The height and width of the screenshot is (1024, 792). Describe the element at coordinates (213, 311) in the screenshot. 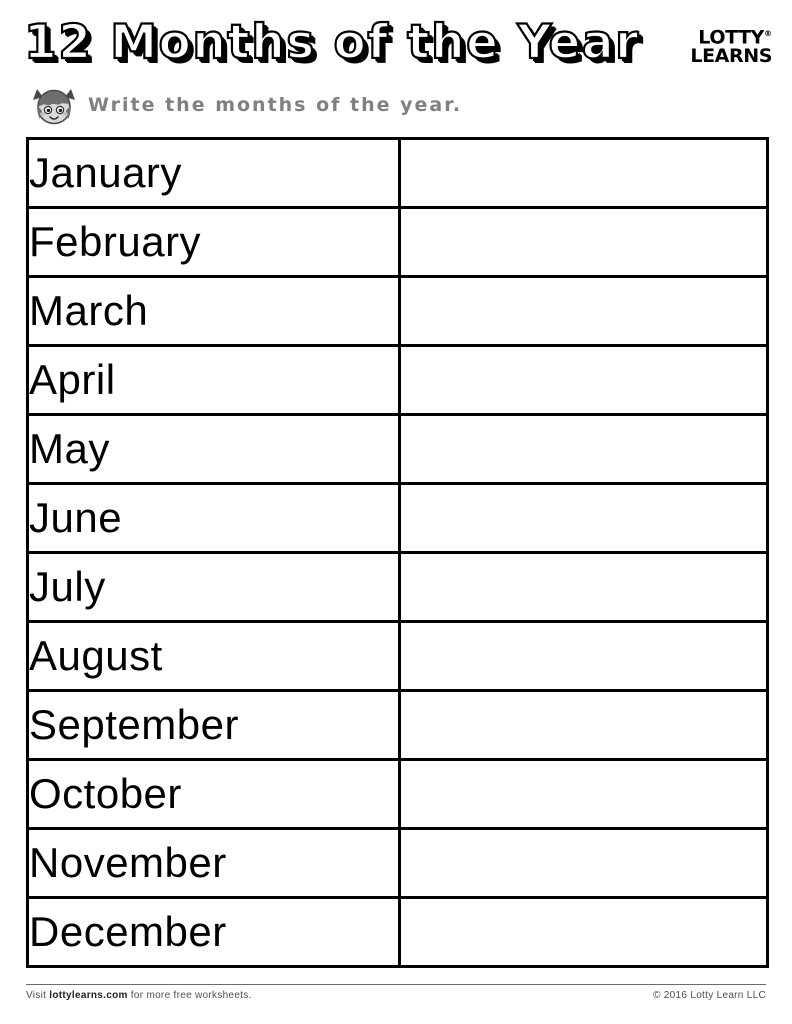

I see `month-cell: March` at that location.